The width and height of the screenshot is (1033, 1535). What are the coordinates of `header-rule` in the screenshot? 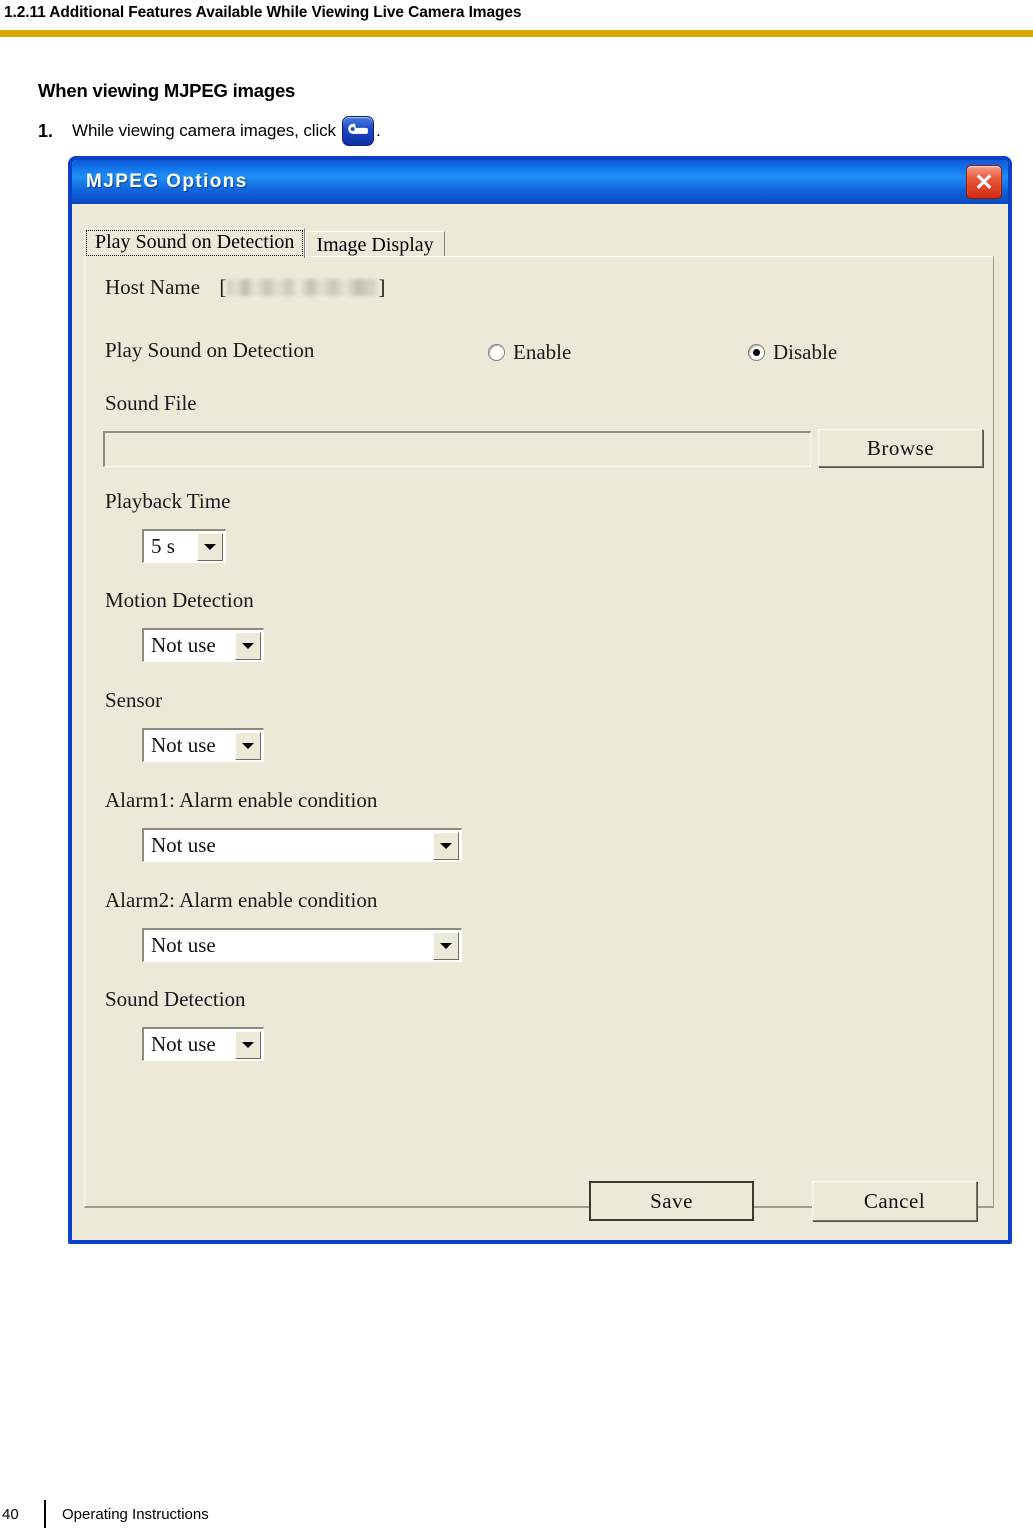 It's located at (516, 33).